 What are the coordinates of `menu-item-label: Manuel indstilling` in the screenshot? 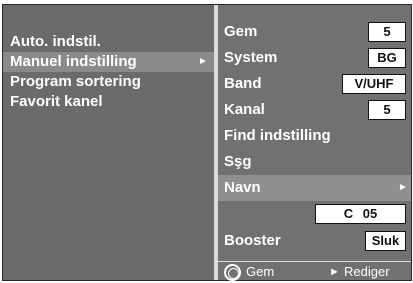 It's located at (73, 61).